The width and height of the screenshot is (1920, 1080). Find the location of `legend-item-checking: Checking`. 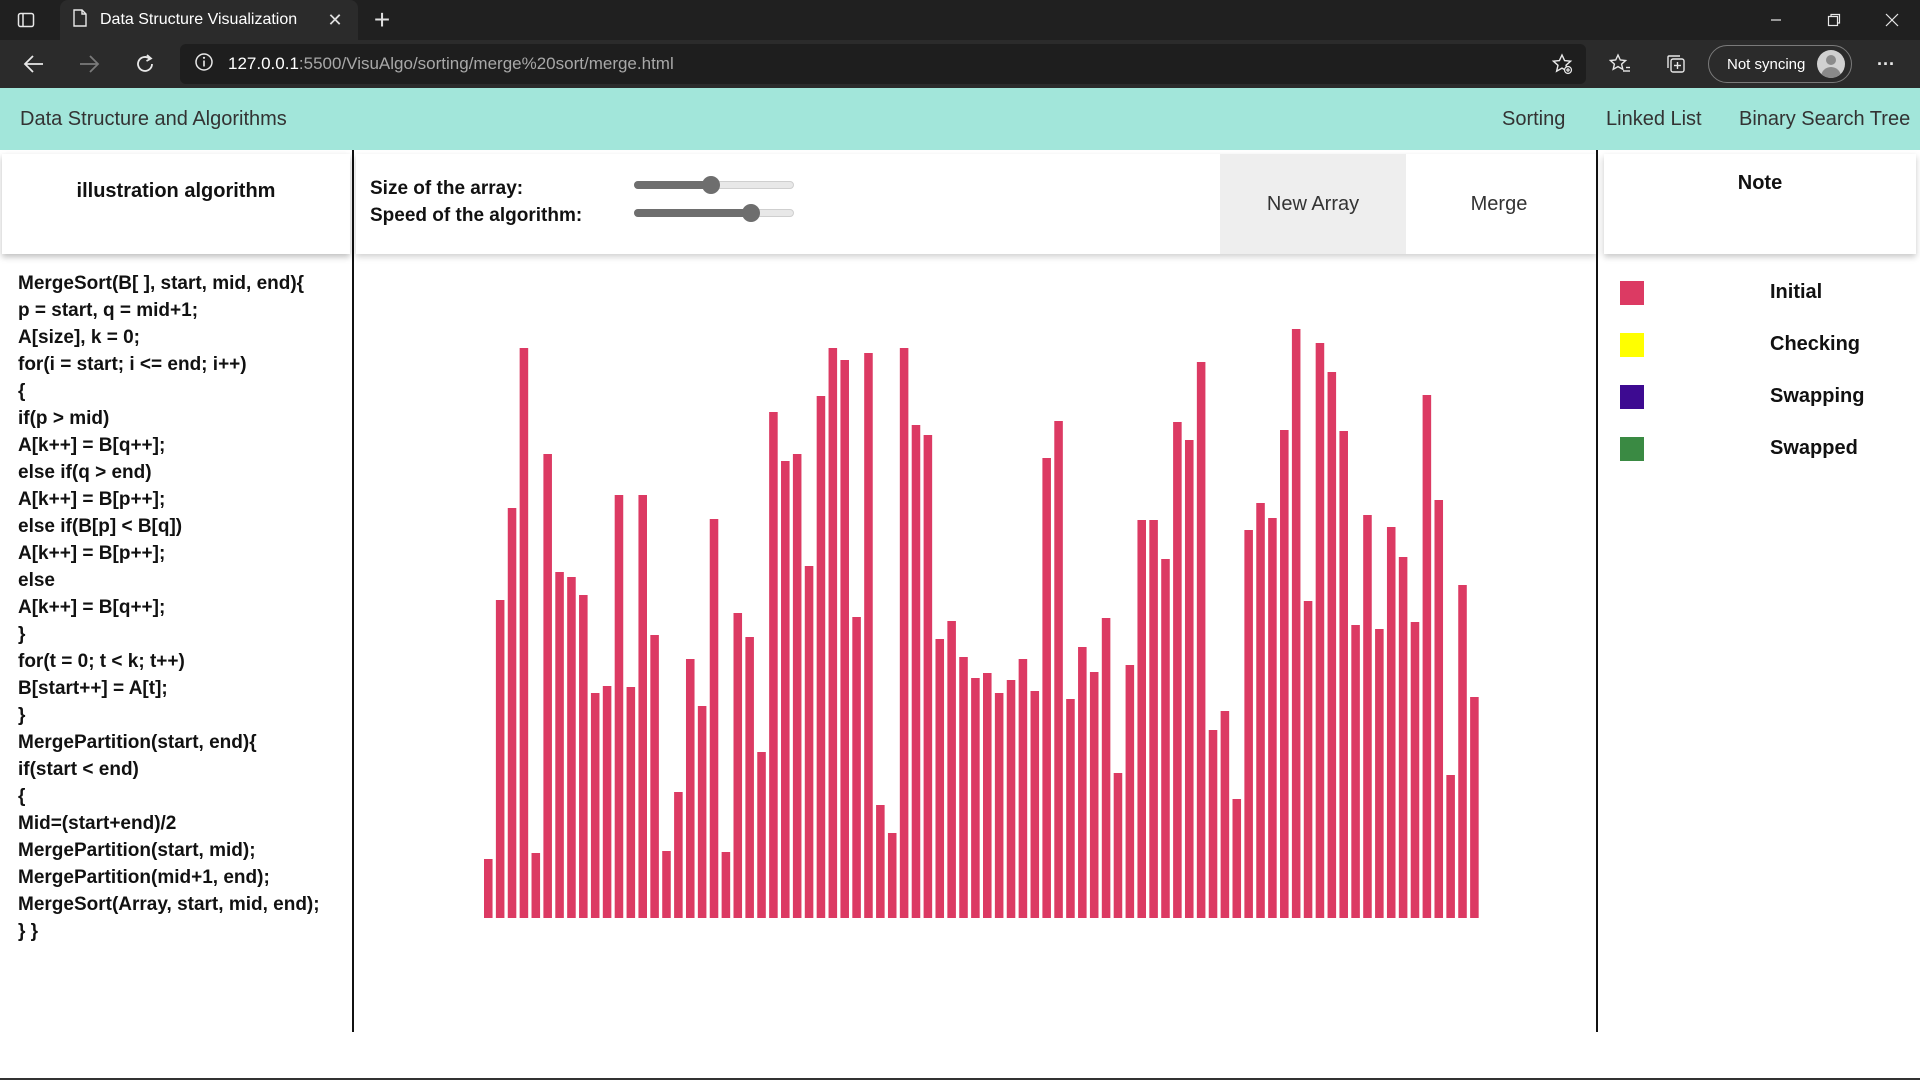

legend-item-checking: Checking is located at coordinates (1765, 346).